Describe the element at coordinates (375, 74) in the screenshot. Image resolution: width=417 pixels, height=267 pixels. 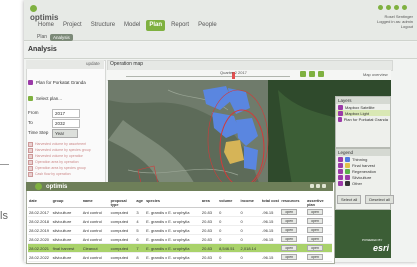
I see `map-overview-label: Map overview` at that location.